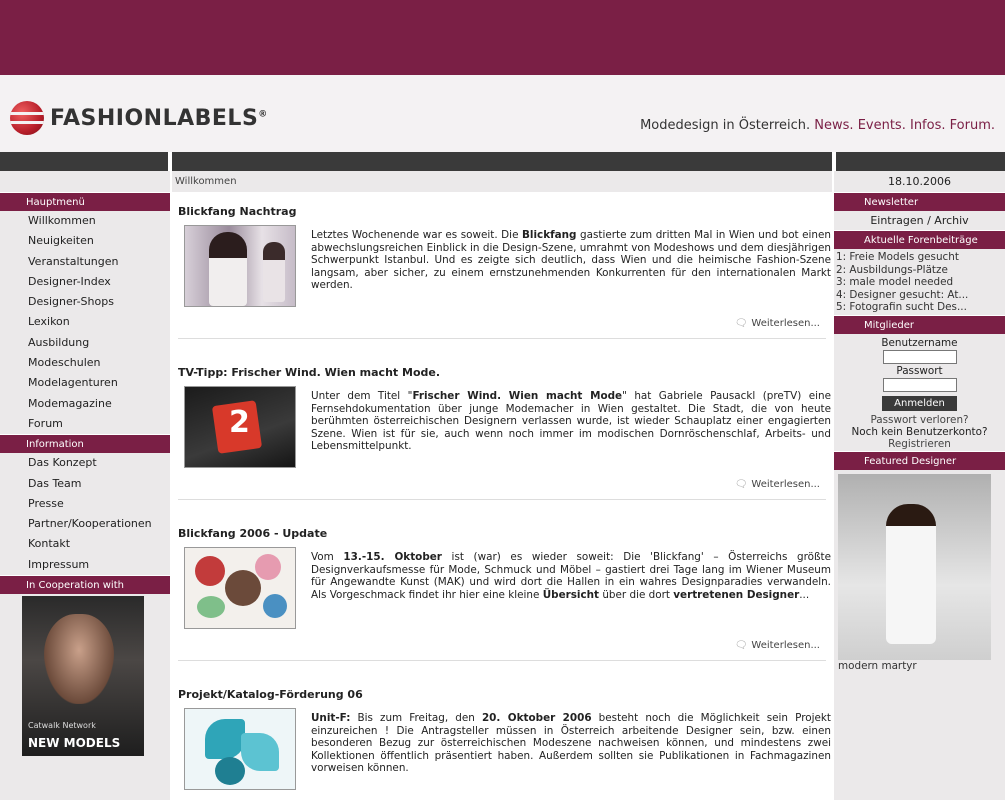  I want to click on nav-impressum: Impressum, so click(85, 565).